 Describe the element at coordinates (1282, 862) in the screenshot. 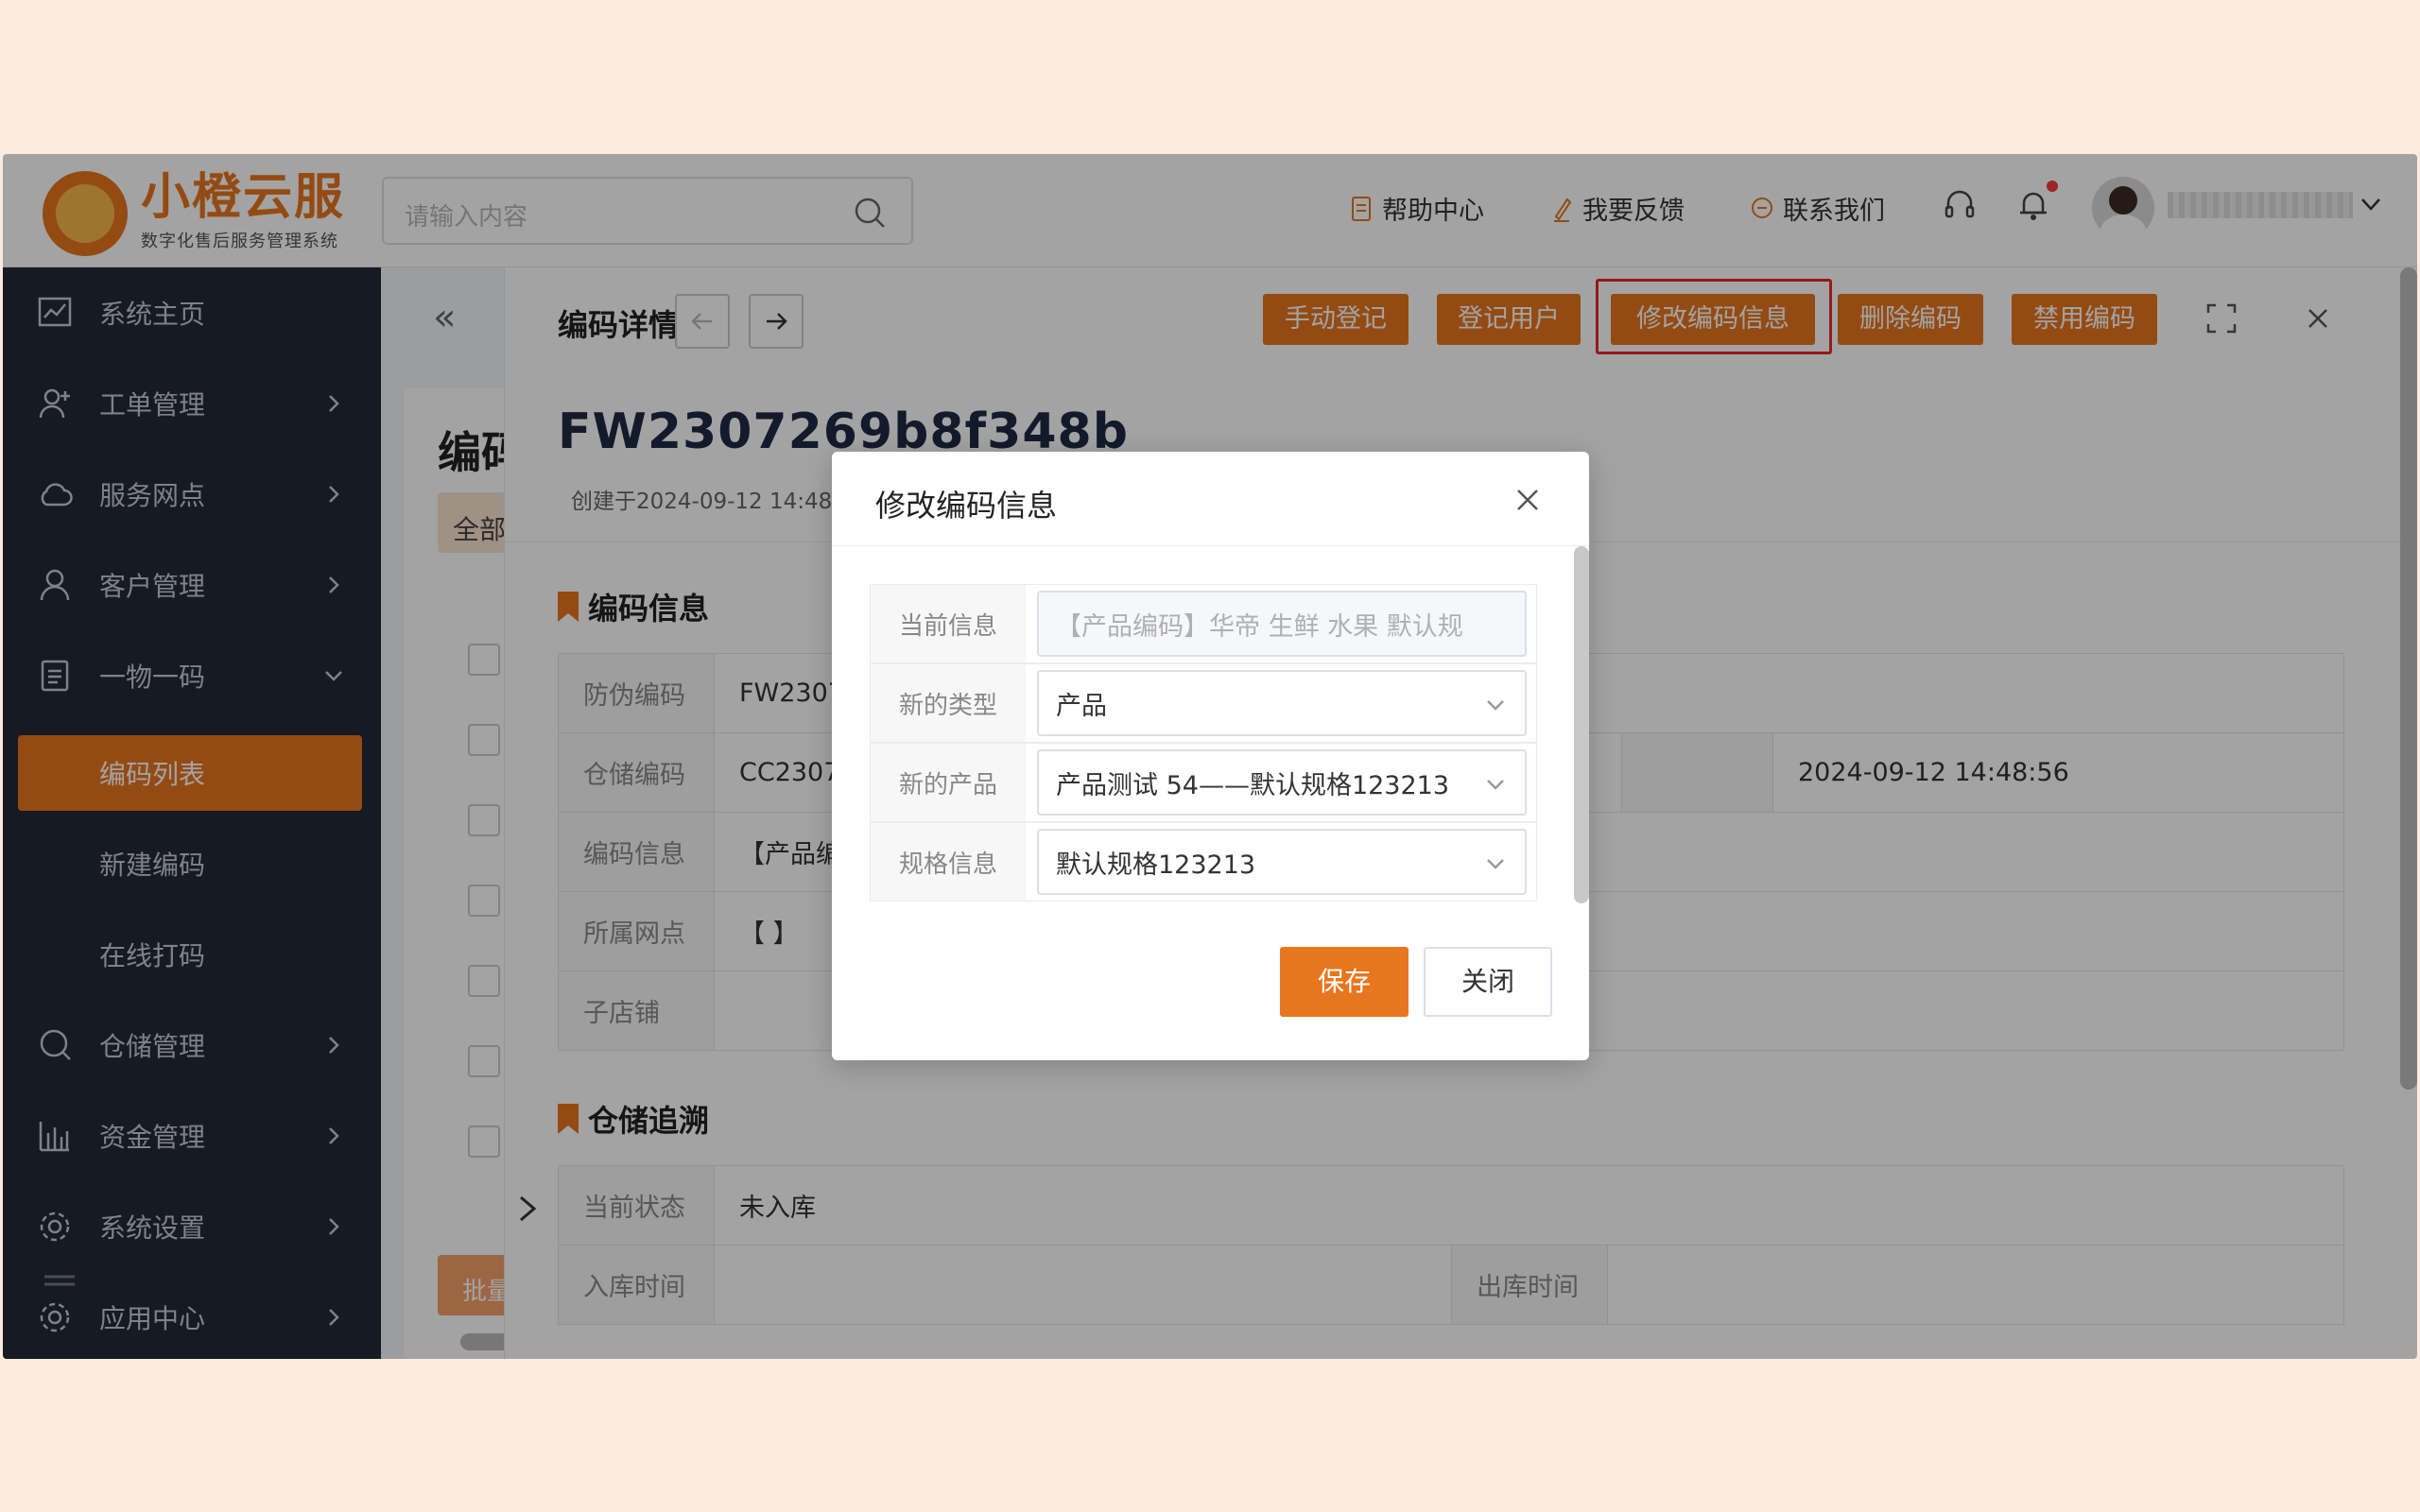

I see `spec-select: 默认规格123213` at that location.